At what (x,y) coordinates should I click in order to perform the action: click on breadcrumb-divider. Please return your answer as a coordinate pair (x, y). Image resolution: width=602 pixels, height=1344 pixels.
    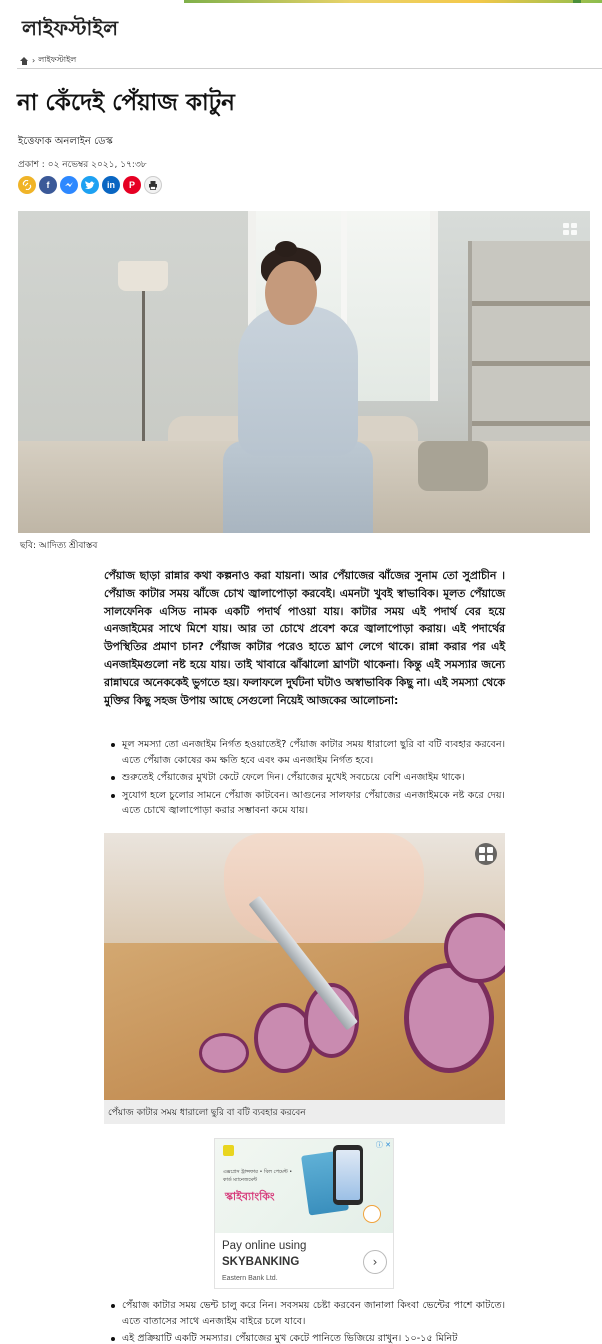
    Looking at the image, I should click on (309, 68).